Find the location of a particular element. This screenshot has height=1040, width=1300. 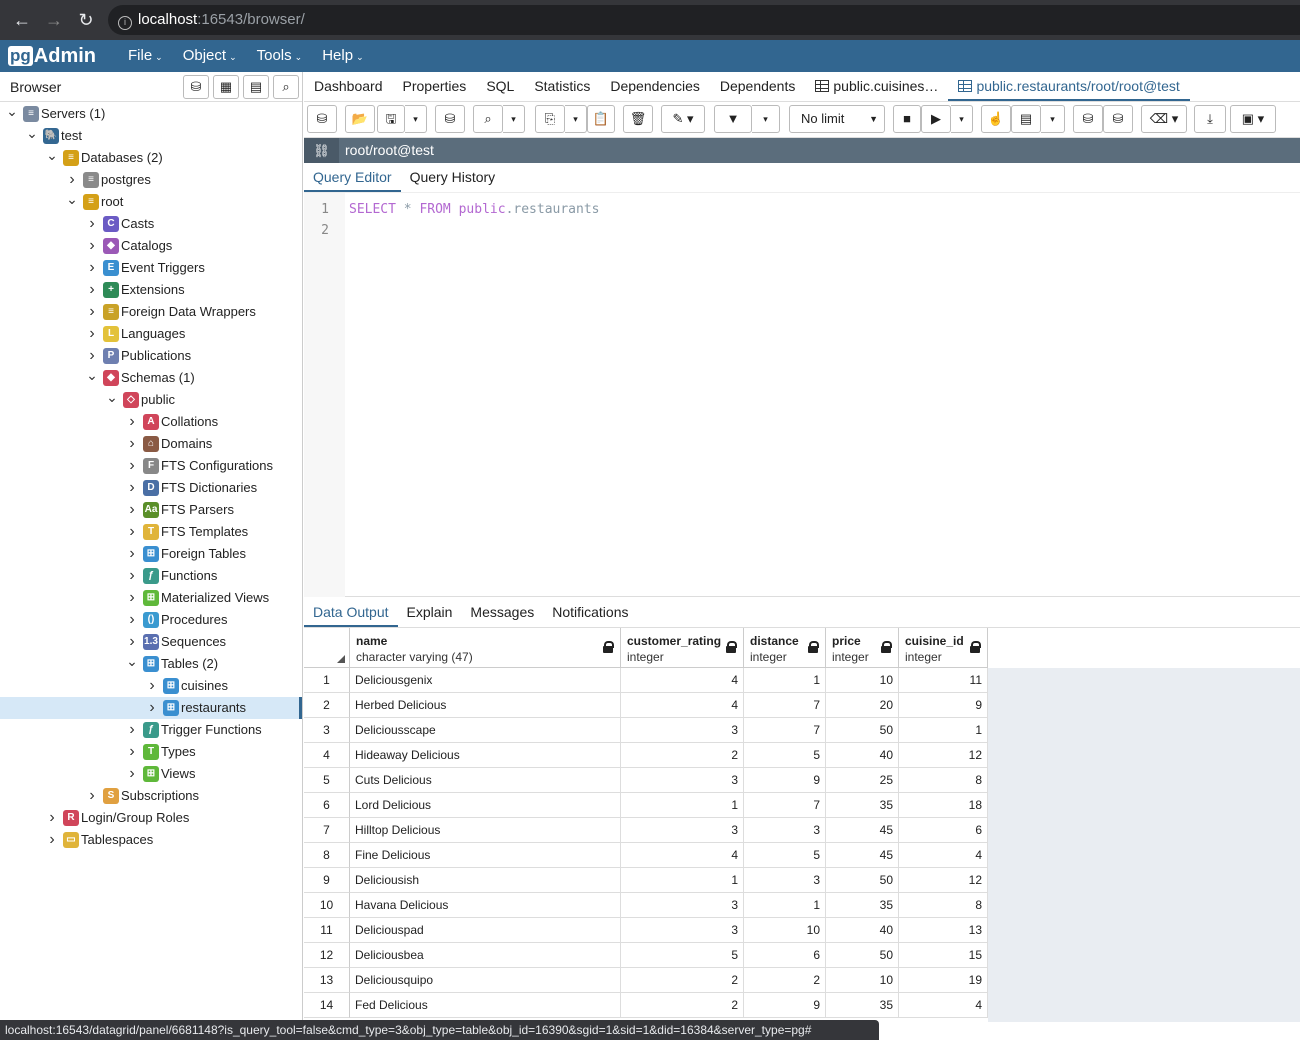

tree-node-materialized-views: › ⊞ Materialized Views is located at coordinates (151, 598).